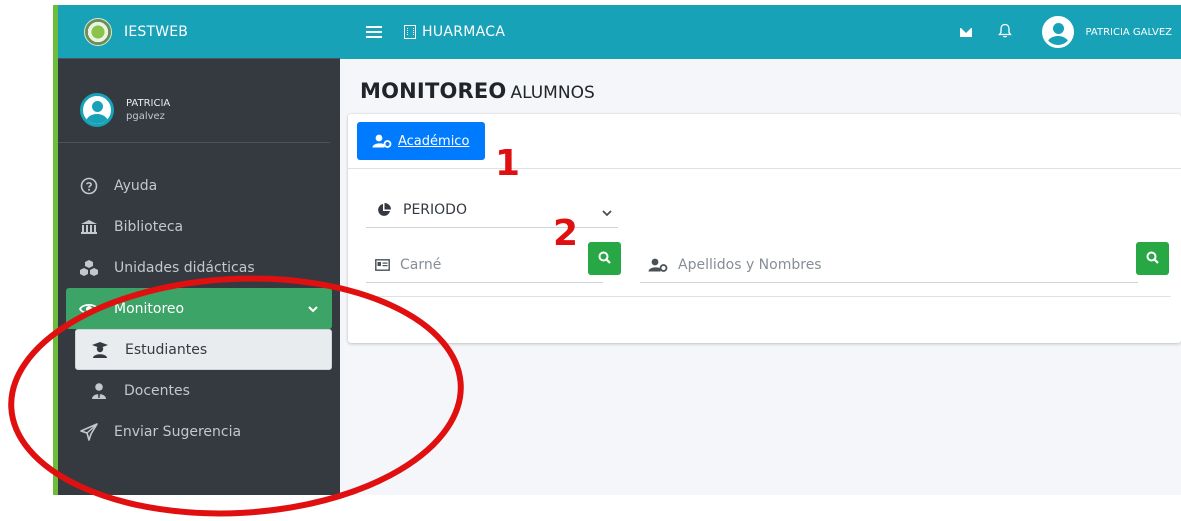 Image resolution: width=1181 pixels, height=521 pixels. What do you see at coordinates (566, 233) in the screenshot?
I see `annotation-step-2: 2` at bounding box center [566, 233].